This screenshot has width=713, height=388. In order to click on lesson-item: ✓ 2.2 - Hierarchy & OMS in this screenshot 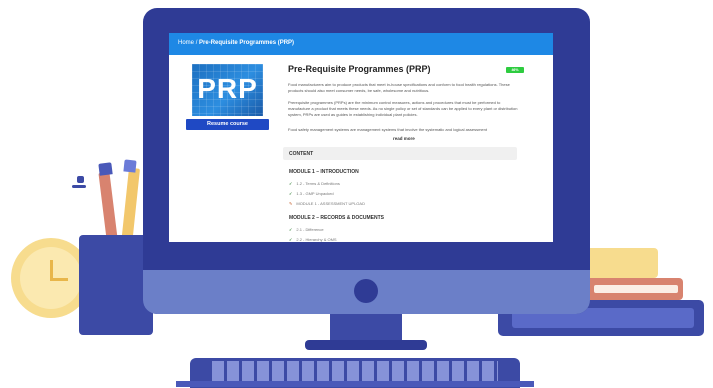, I will do `click(313, 239)`.